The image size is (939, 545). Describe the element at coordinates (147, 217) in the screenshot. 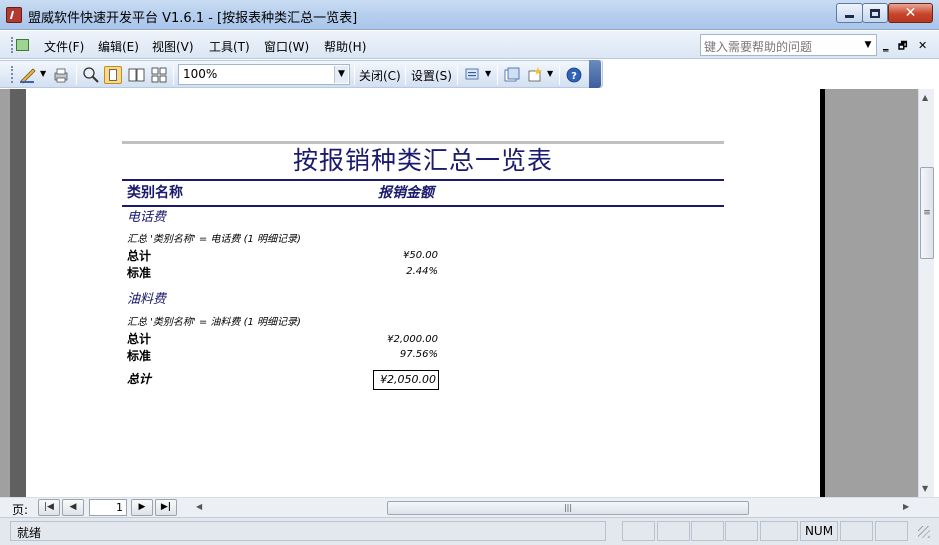

I see `group-name: 电话费` at that location.